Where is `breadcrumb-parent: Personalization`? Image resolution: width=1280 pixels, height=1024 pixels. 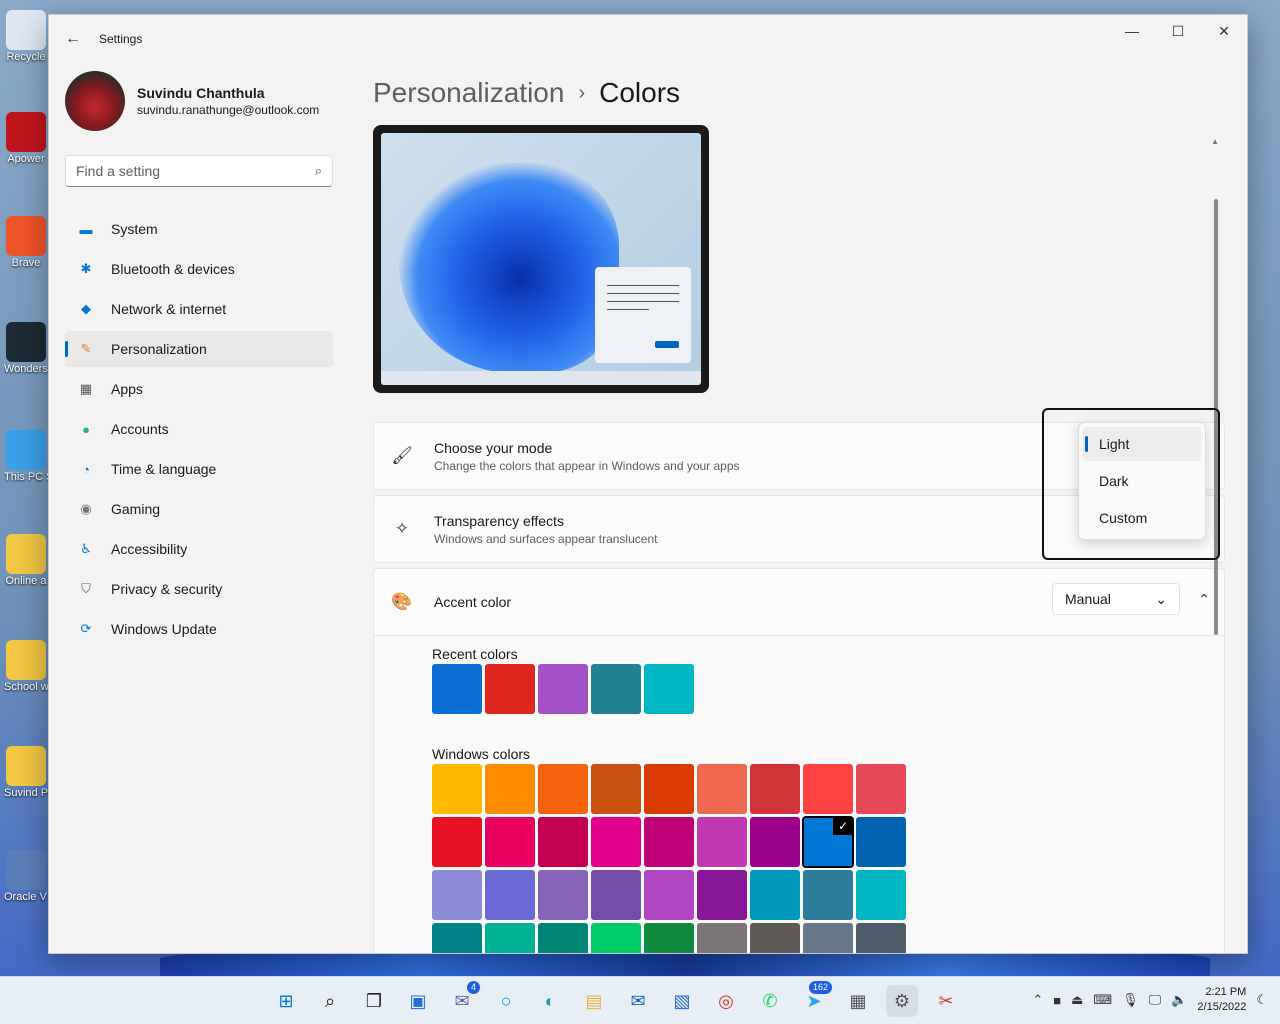
breadcrumb-parent: Personalization is located at coordinates (468, 93).